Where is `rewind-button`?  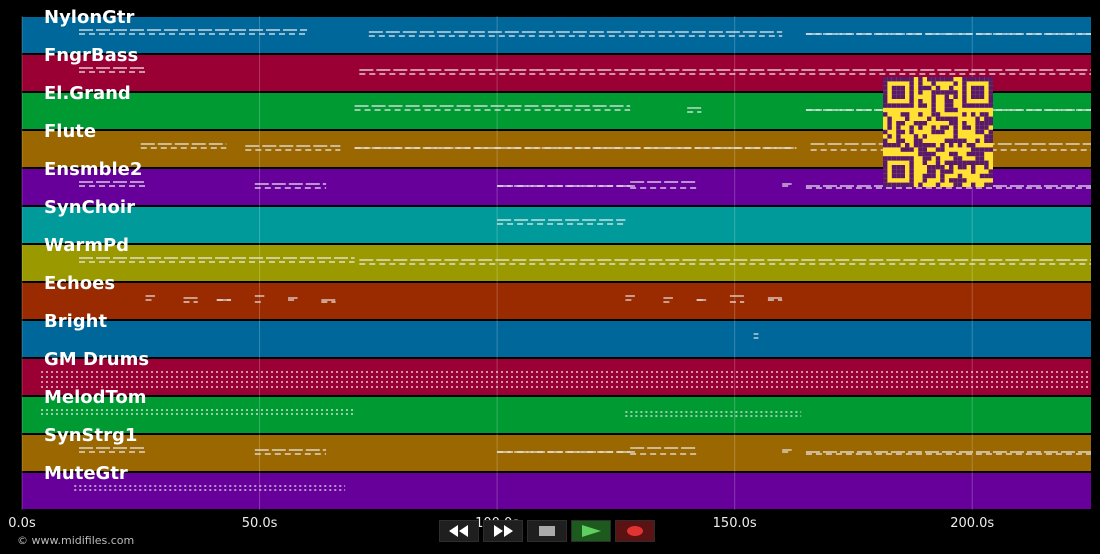
rewind-button is located at coordinates (459, 531).